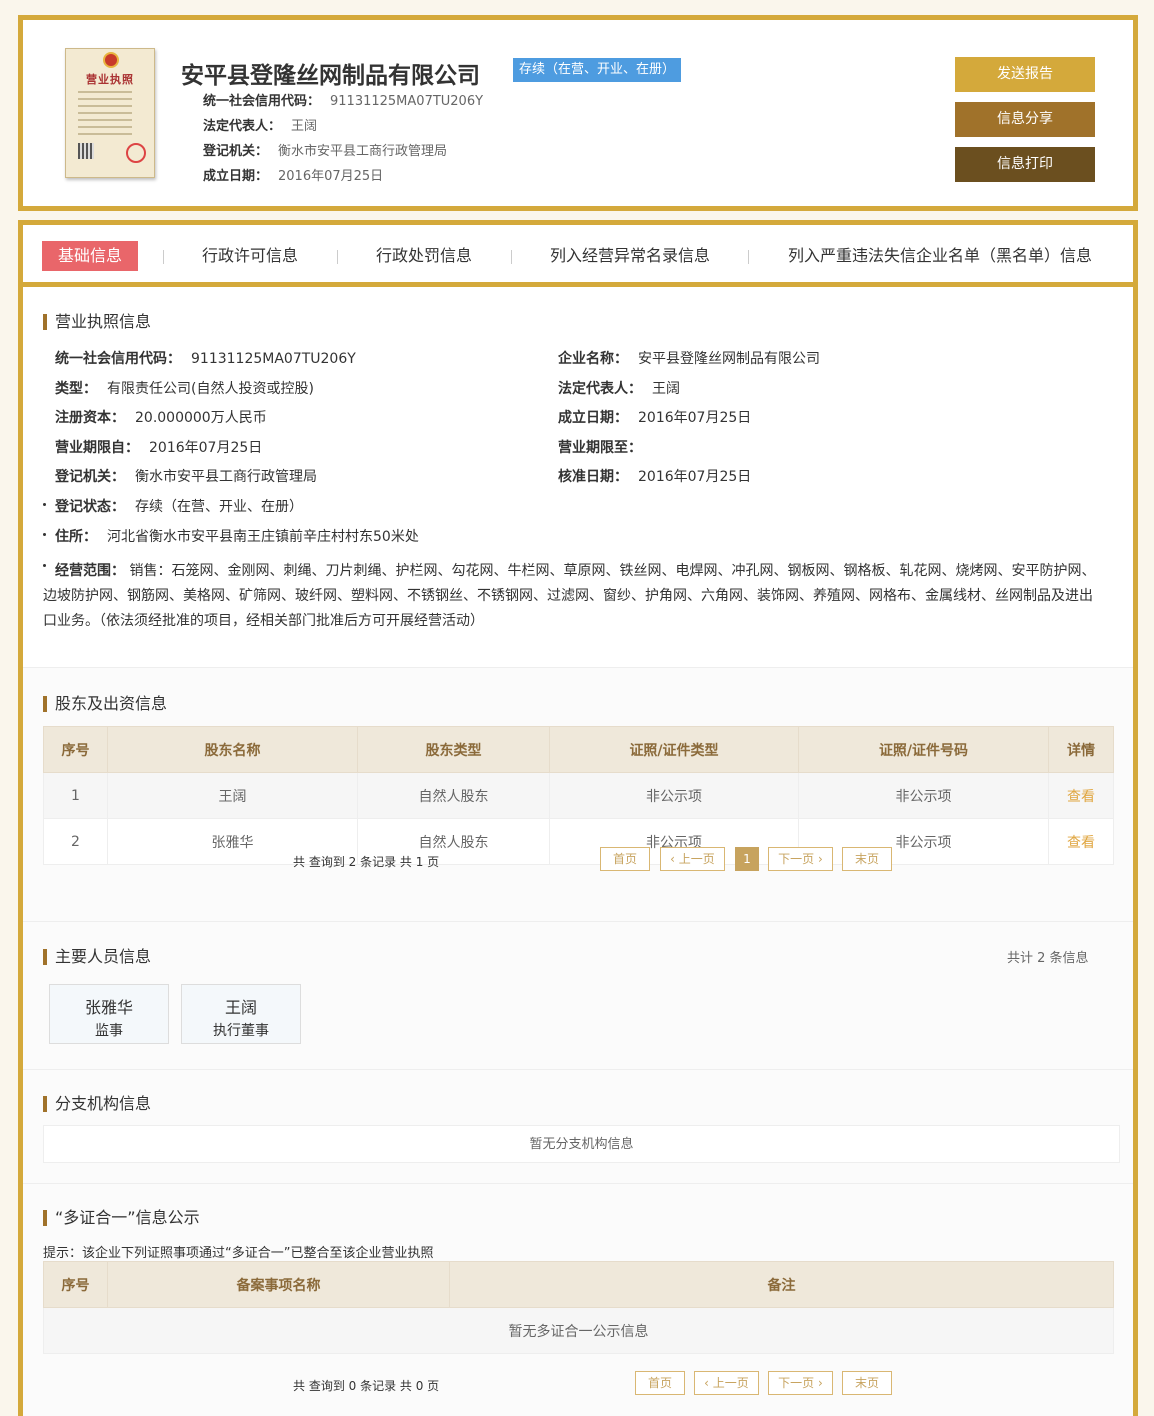  I want to click on send-report-button: 发送报告, so click(1025, 74).